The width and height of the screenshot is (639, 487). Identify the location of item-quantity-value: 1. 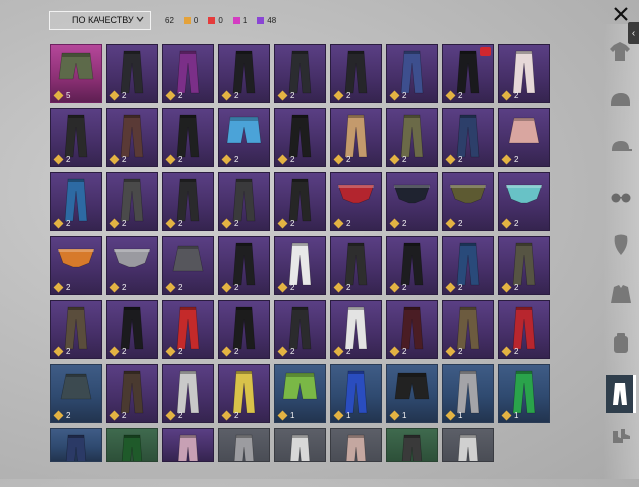
(348, 415).